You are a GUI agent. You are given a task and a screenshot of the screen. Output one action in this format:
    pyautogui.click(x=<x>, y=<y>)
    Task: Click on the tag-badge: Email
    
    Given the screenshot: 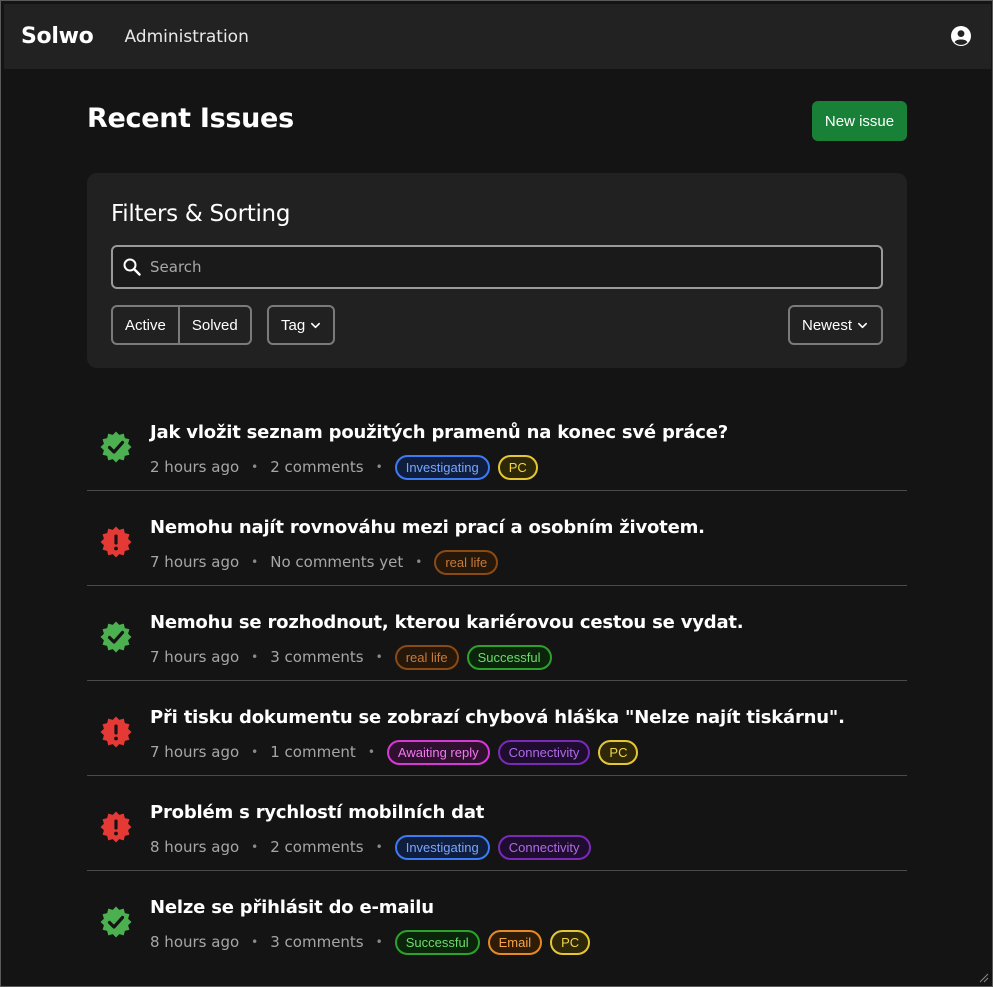 What is the action you would take?
    pyautogui.click(x=515, y=942)
    